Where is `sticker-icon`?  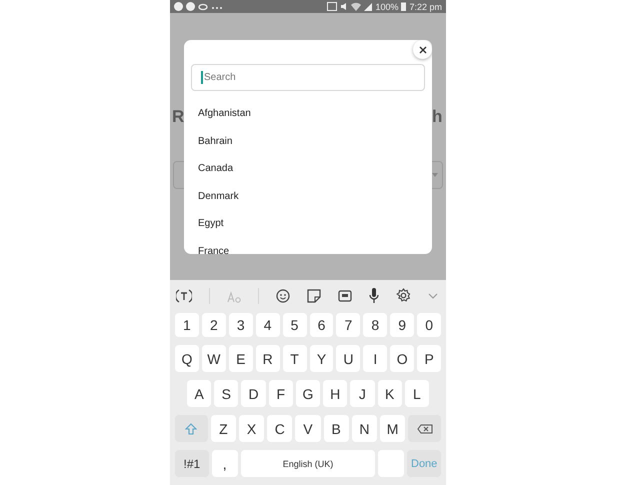 sticker-icon is located at coordinates (314, 295).